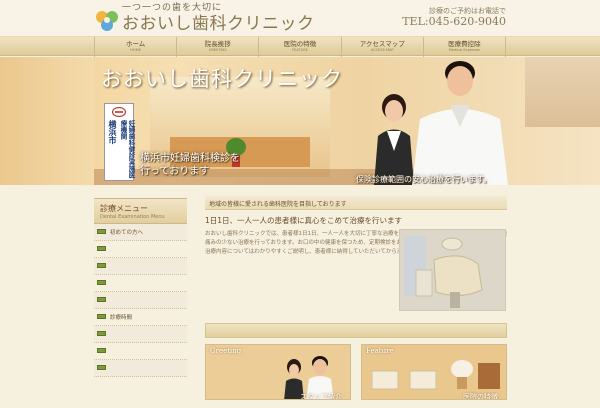 The image size is (600, 408). I want to click on tel-number: TEL:045-620-9040, so click(454, 21).